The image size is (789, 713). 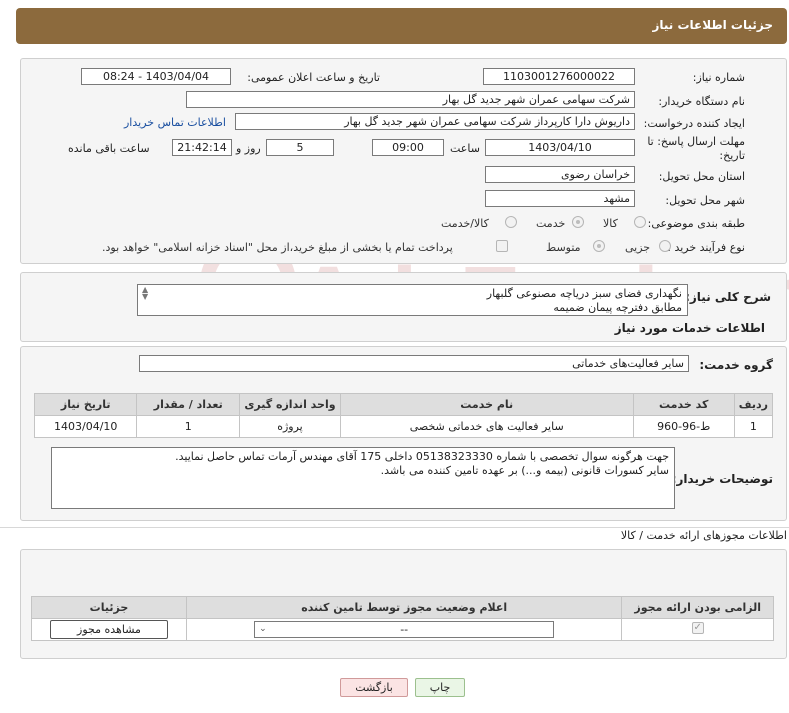 I want to click on col-permit-required: الزامی بودن ارائه مجوز, so click(x=697, y=607).